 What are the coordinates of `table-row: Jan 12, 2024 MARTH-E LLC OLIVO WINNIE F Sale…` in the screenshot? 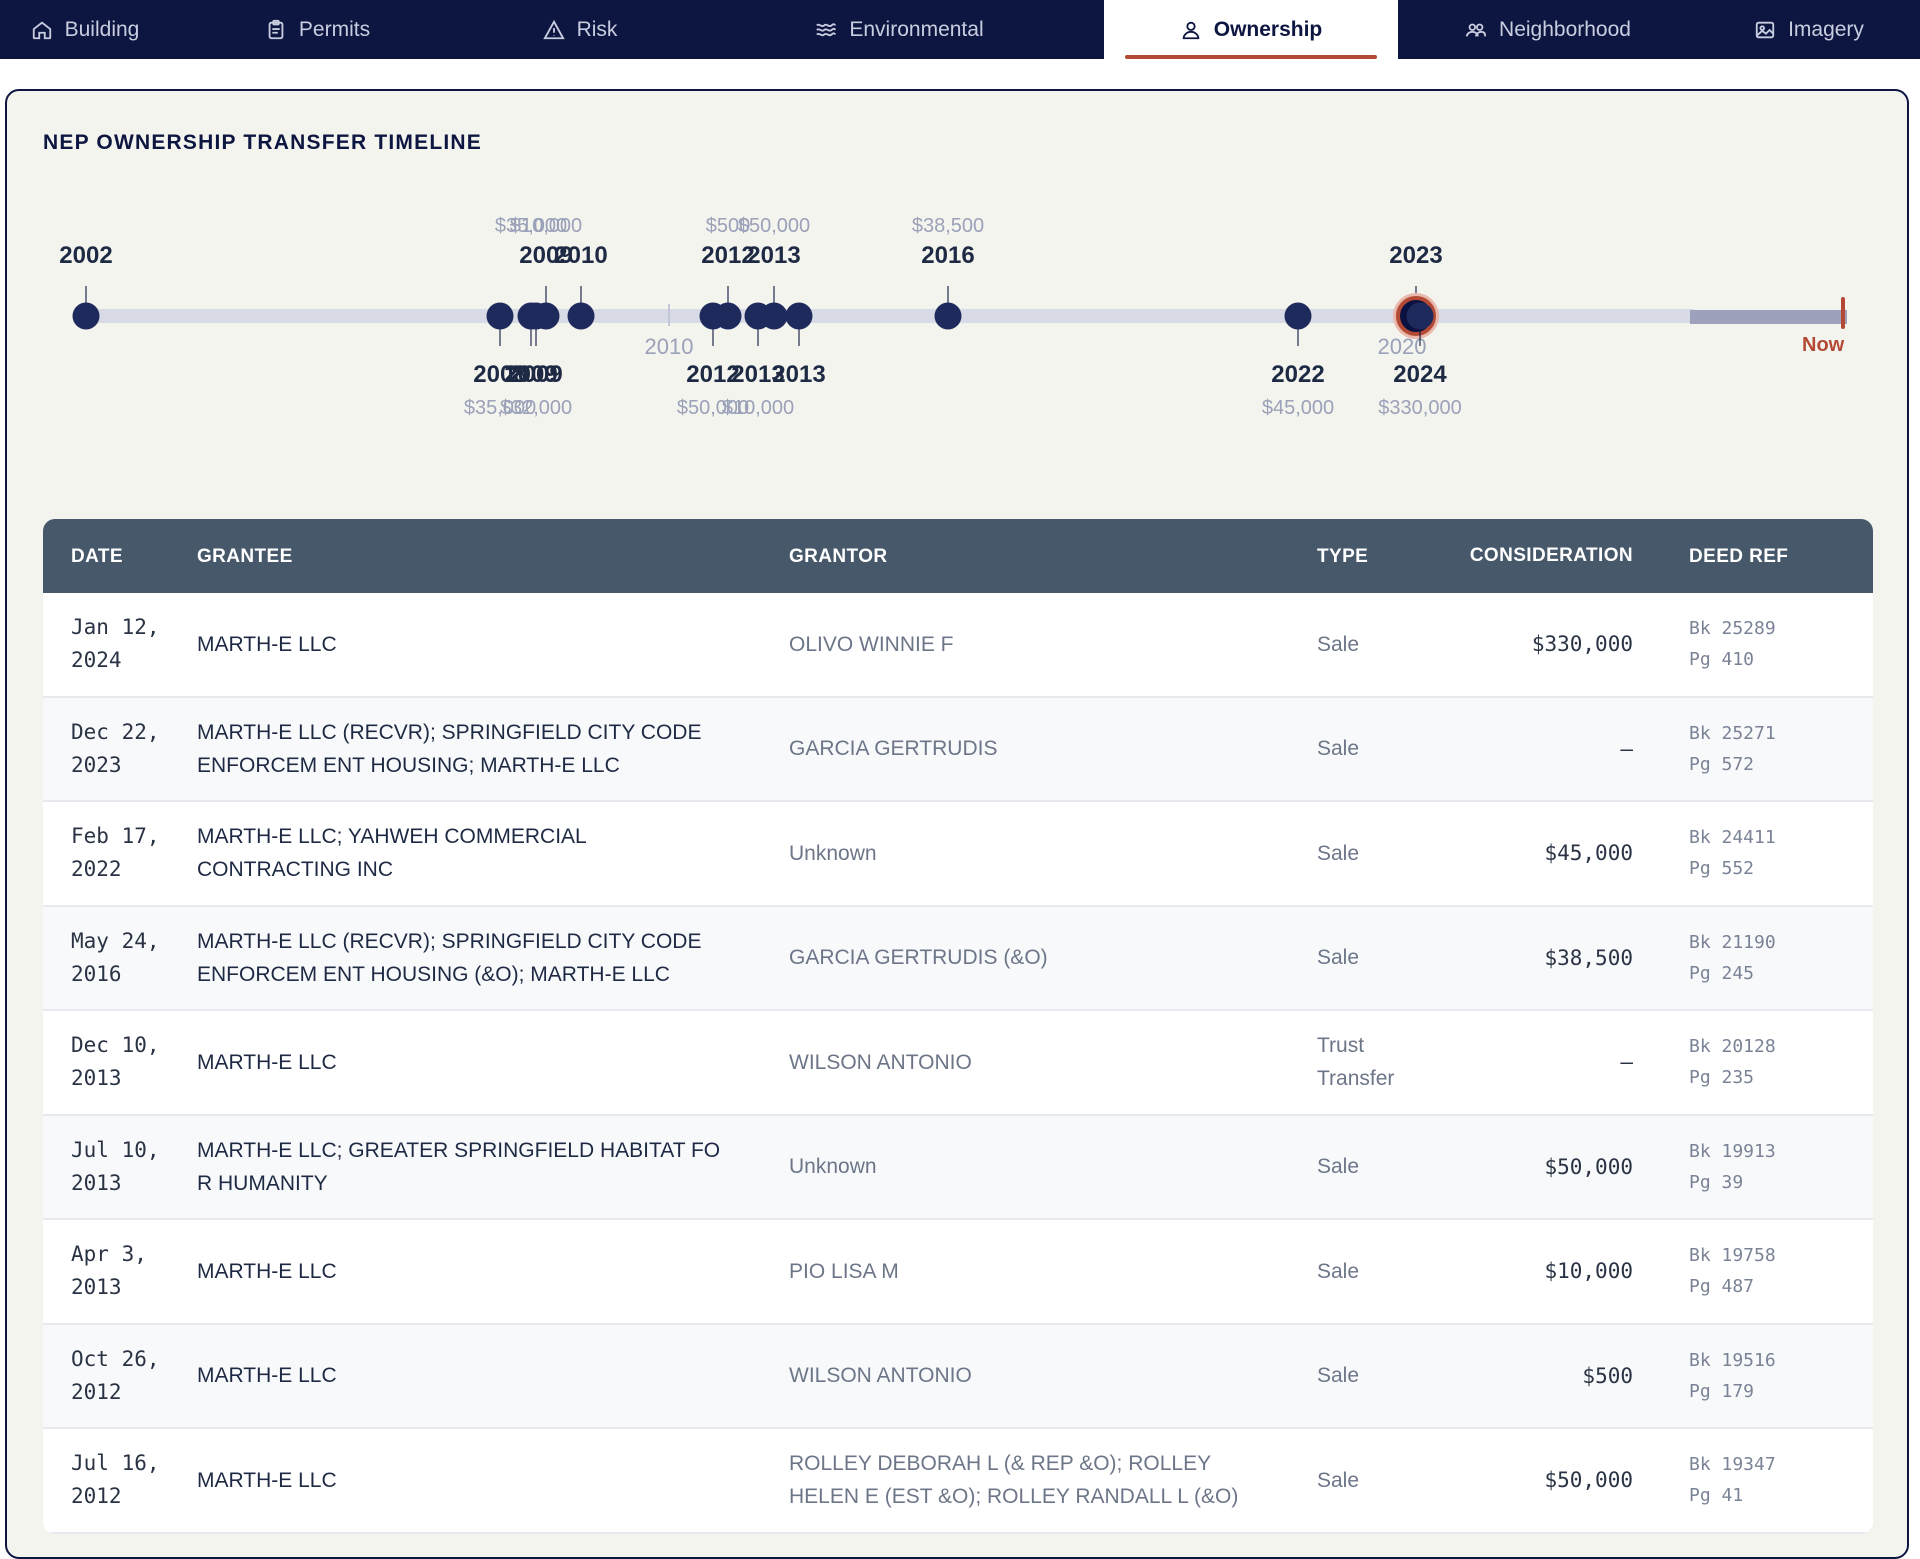 It's located at (958, 645).